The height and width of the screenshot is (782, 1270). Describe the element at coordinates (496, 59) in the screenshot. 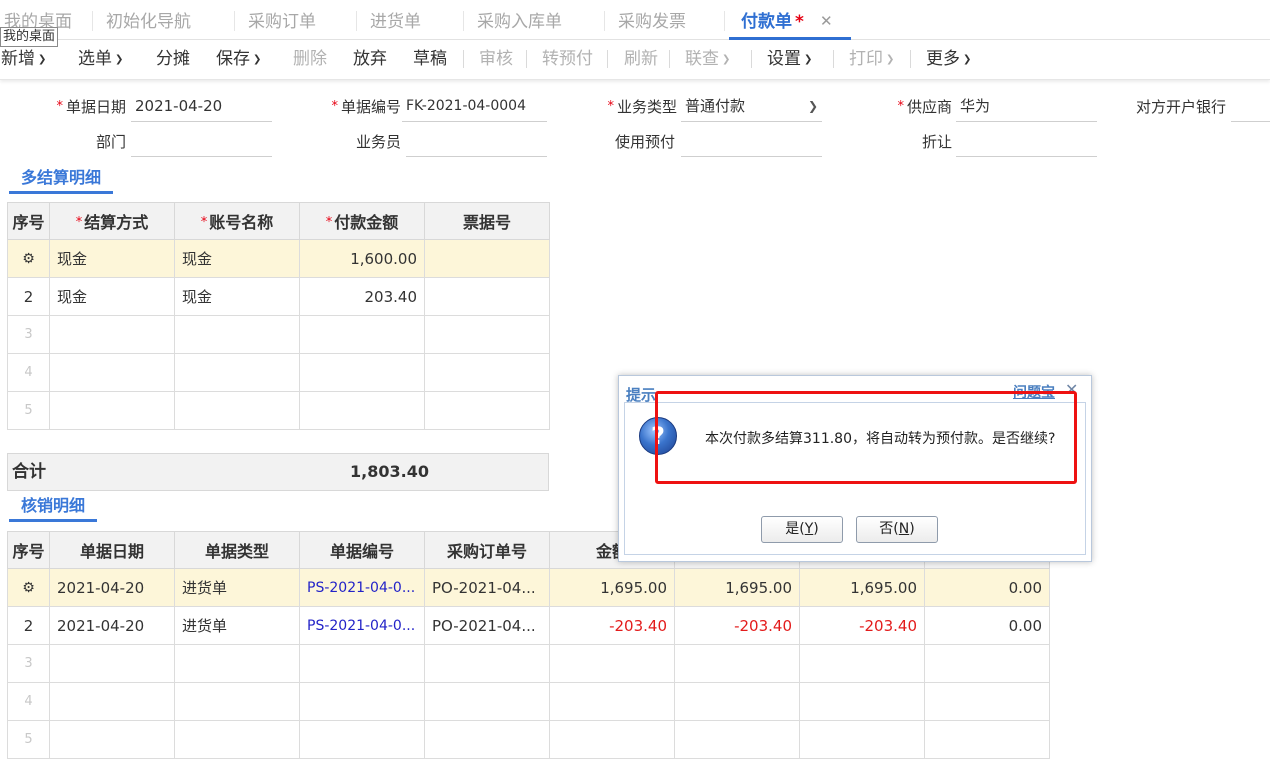

I see `audit-button: 审核` at that location.